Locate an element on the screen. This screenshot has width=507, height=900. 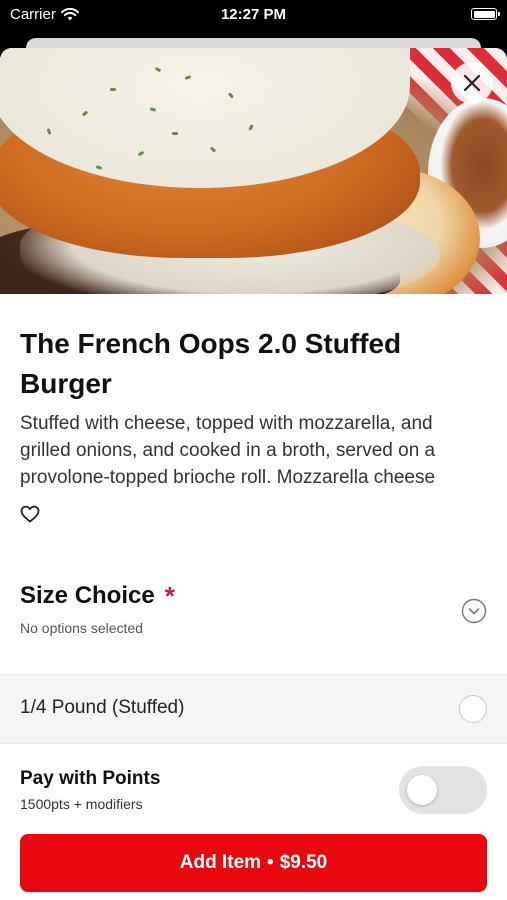
item-title: The French Oops 2.0 Stuffed Burger is located at coordinates (211, 363).